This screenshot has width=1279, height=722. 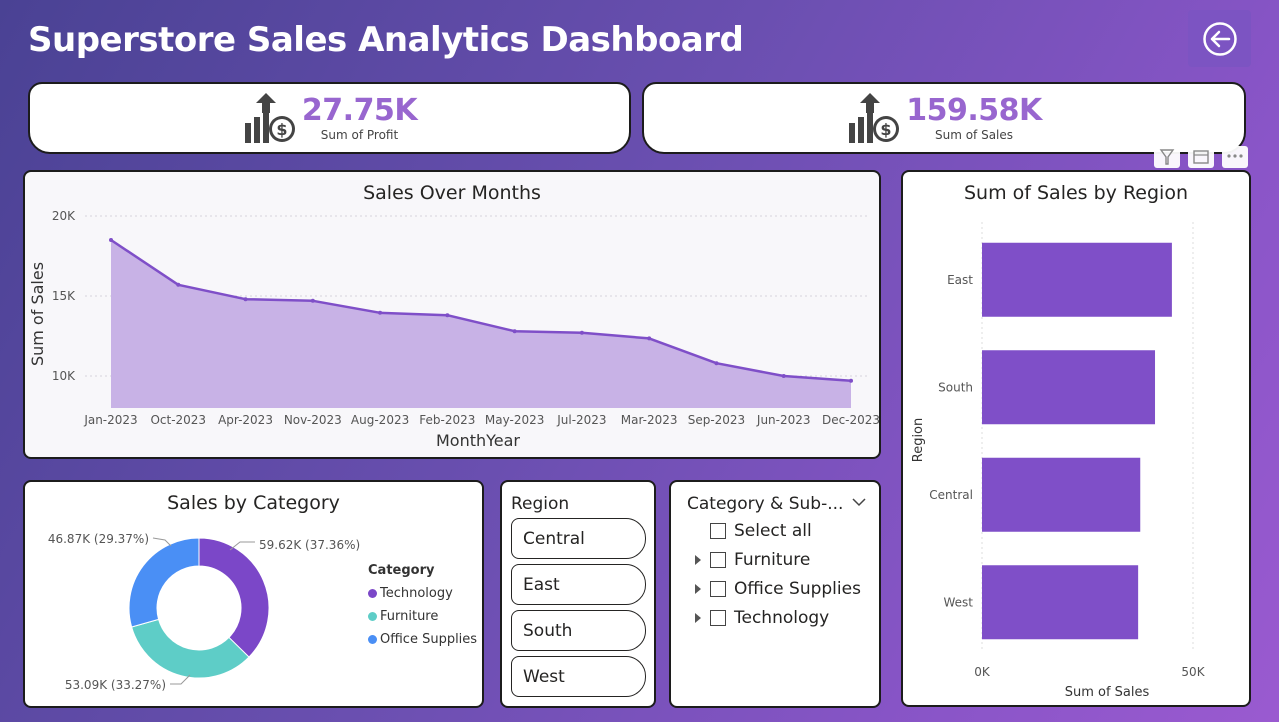 I want to click on bar-east, so click(x=1077, y=279).